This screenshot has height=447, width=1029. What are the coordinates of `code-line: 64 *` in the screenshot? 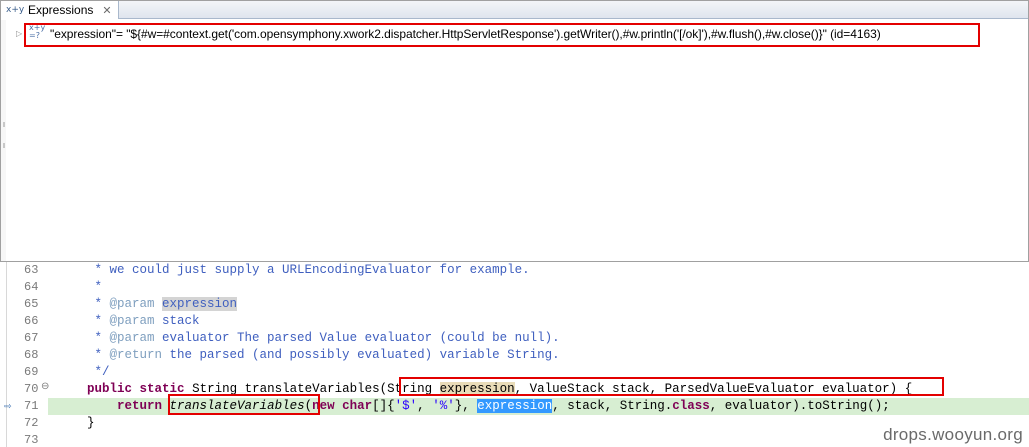 It's located at (514, 287).